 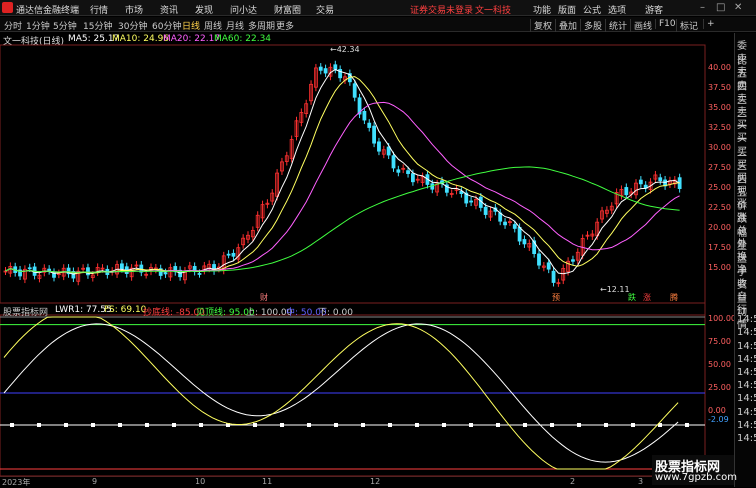 What do you see at coordinates (267, 481) in the screenshot?
I see `axis-month-11: 11` at bounding box center [267, 481].